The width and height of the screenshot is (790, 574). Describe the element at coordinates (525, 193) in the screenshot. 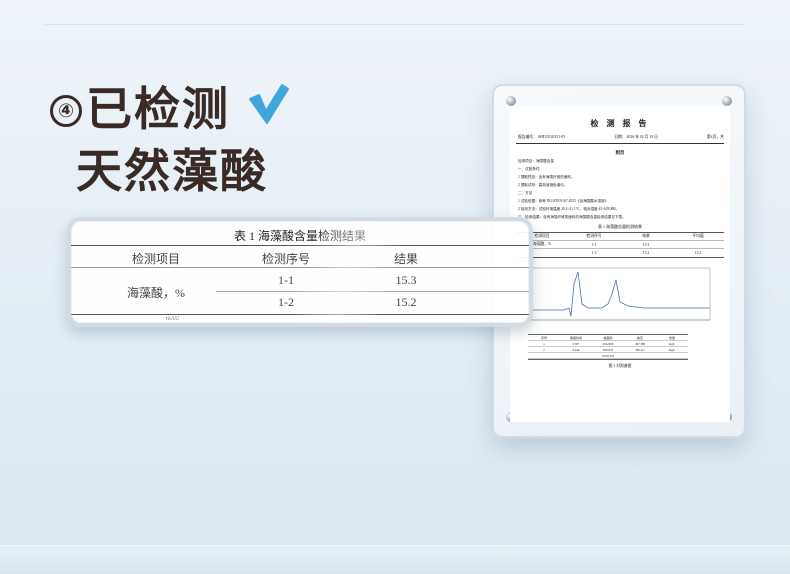

I see `report-line: 二、方法` at that location.